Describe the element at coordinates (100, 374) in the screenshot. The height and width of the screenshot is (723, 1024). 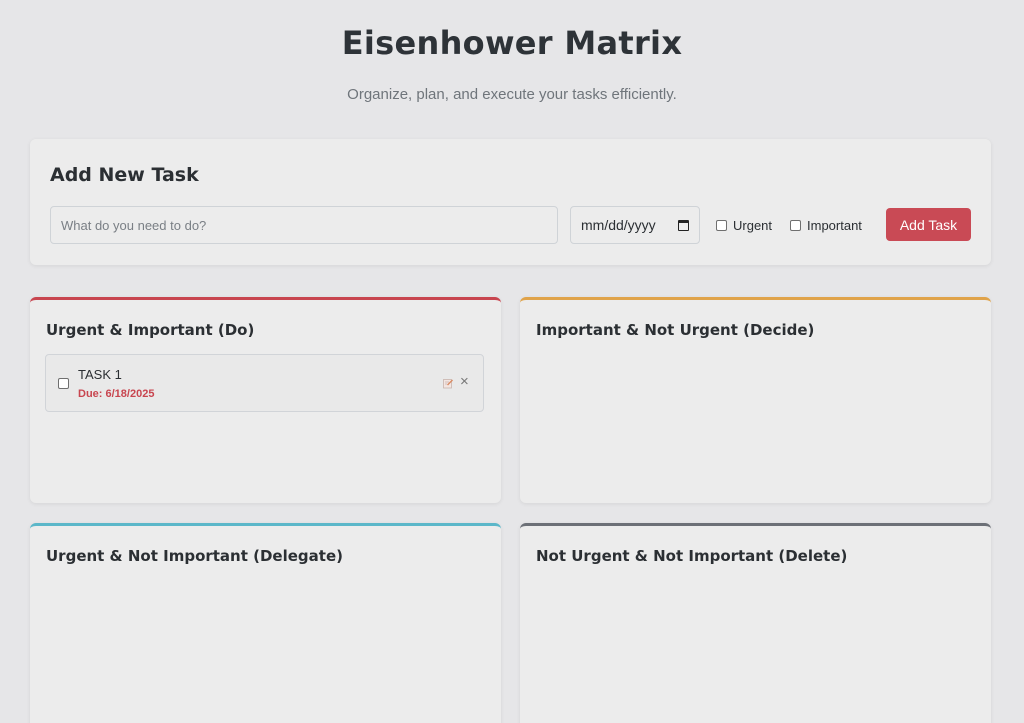
I see `task-name: TASK 1` at that location.